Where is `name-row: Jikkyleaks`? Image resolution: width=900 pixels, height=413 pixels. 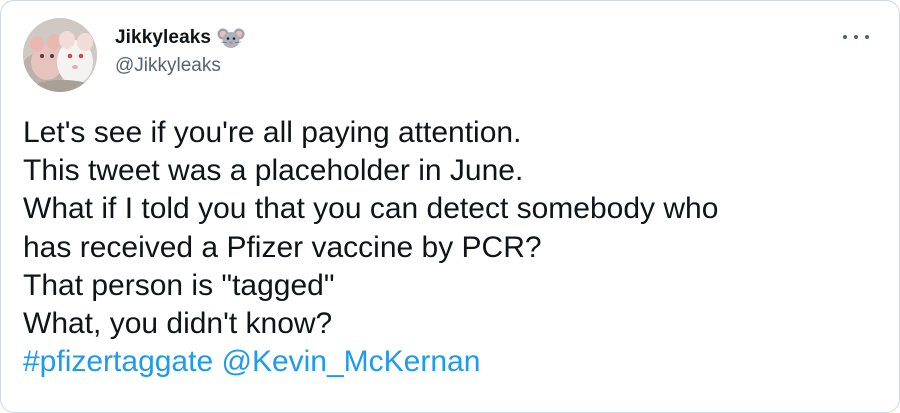 name-row: Jikkyleaks is located at coordinates (180, 38).